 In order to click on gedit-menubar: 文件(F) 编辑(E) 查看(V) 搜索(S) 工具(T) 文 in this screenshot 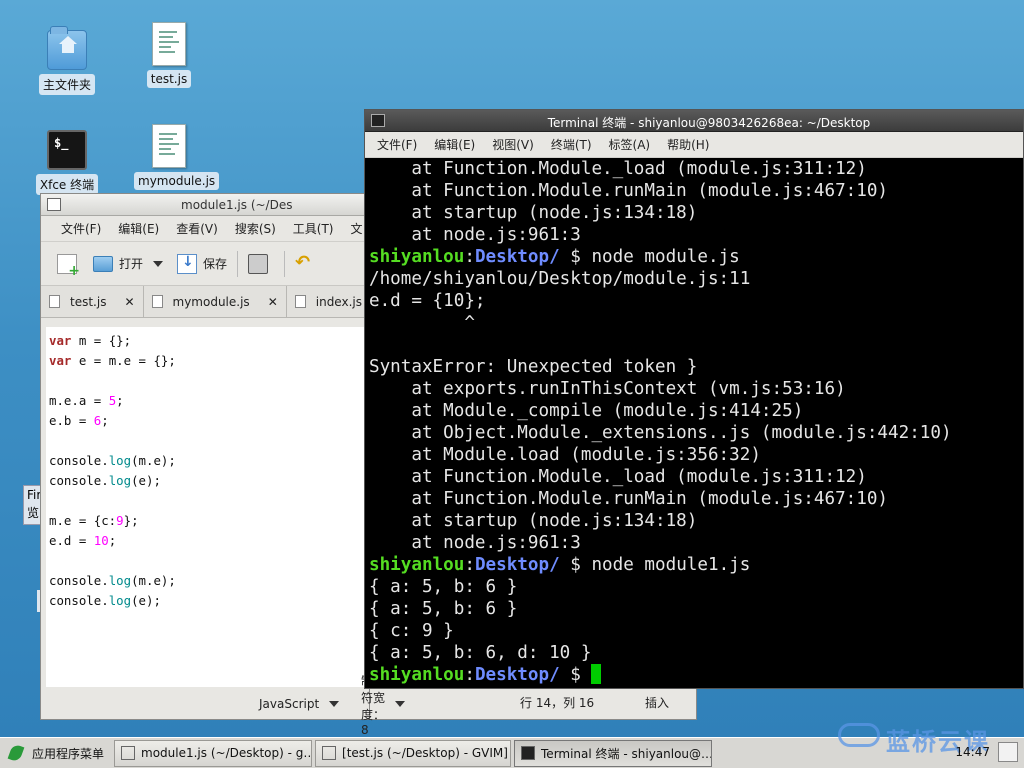, I will do `click(205, 229)`.